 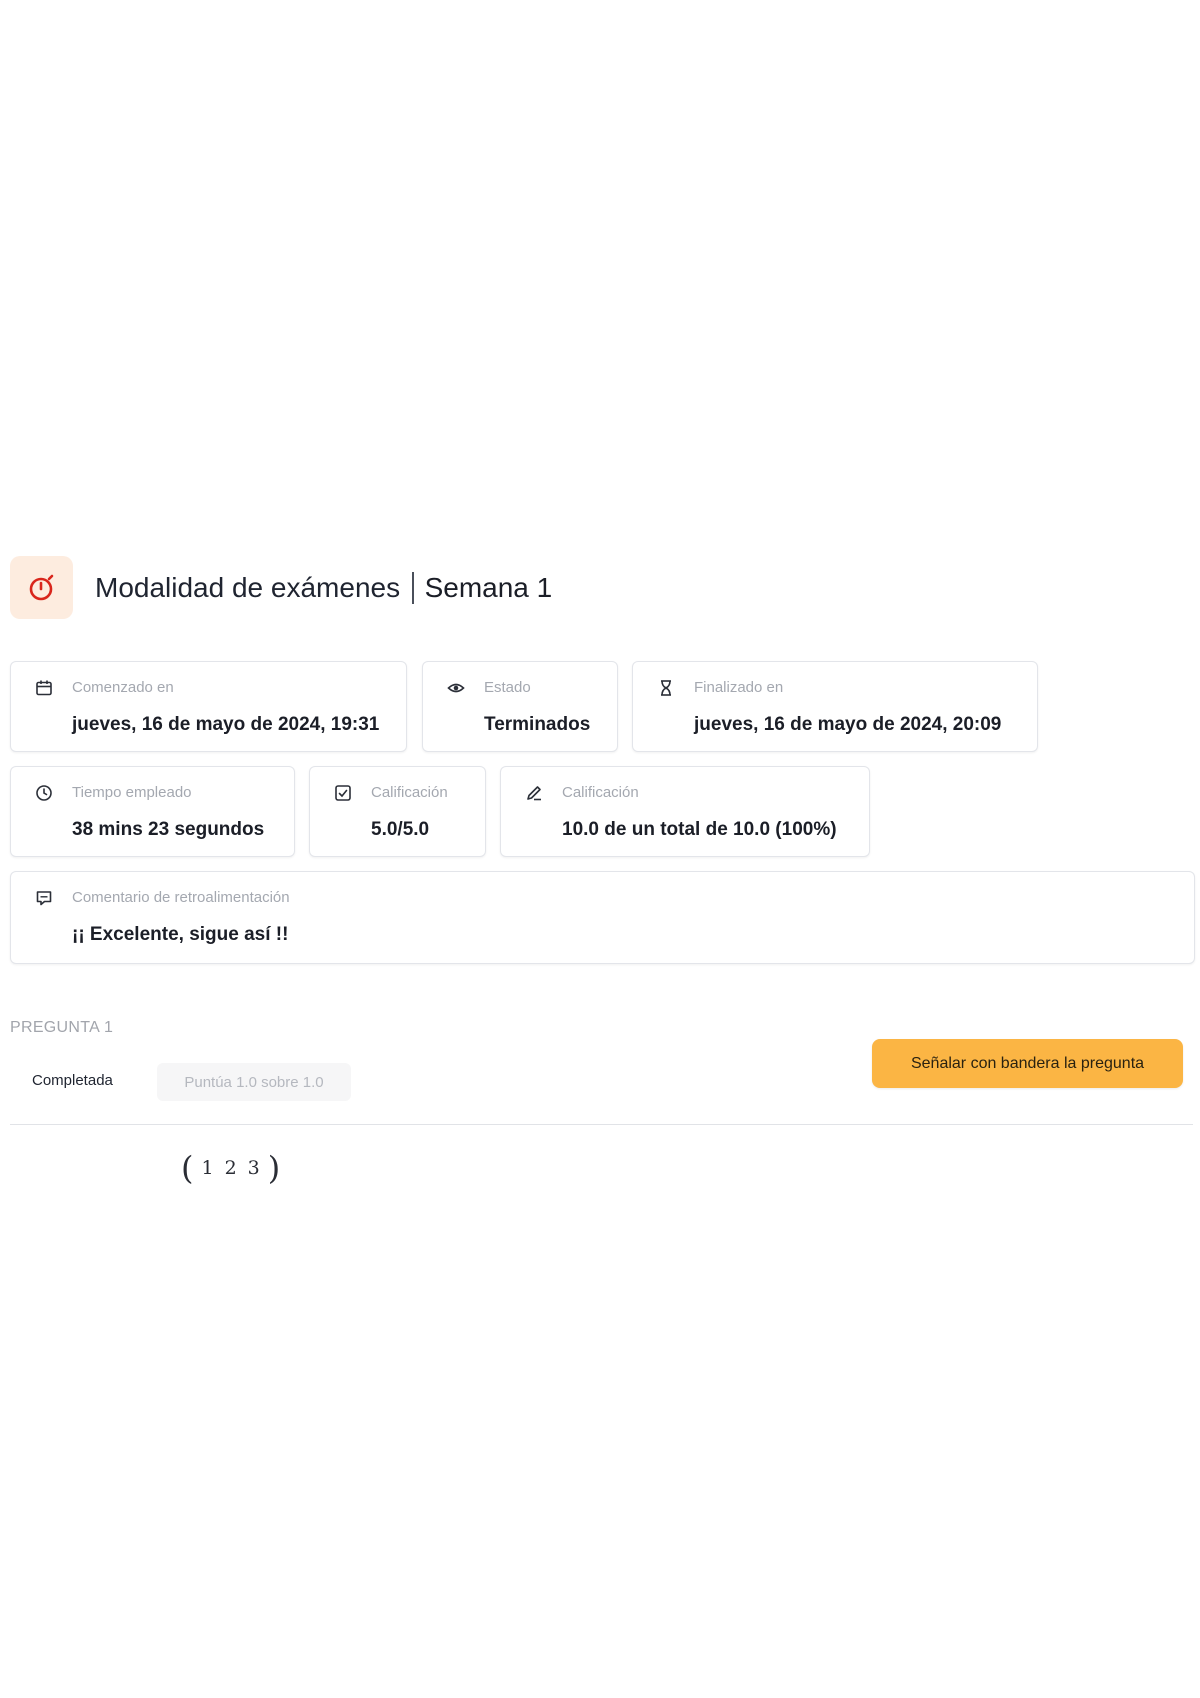 What do you see at coordinates (226, 724) in the screenshot?
I see `started-value: jueves, 16 de mayo de 2024, 19:31` at bounding box center [226, 724].